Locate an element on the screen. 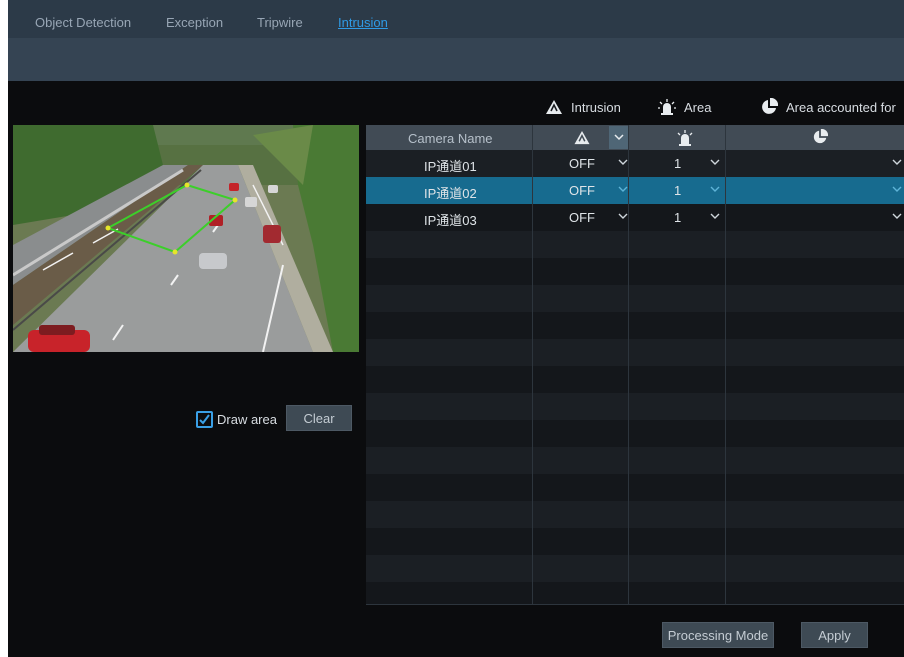 This screenshot has height=657, width=904. processing-mode-button: Processing Mode is located at coordinates (718, 635).